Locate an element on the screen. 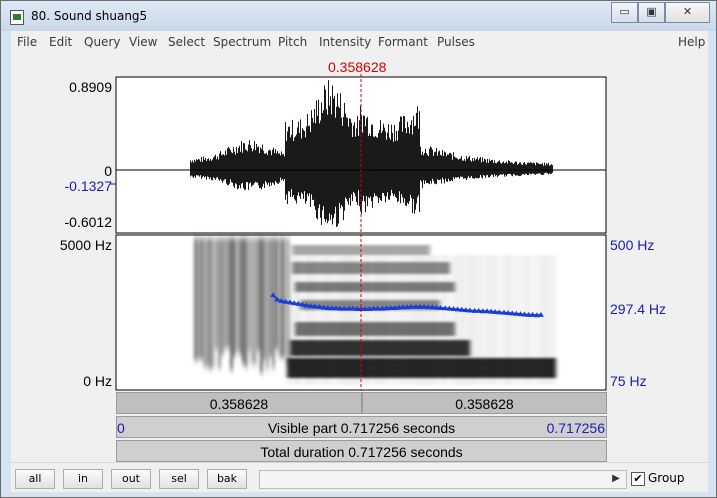 This screenshot has height=498, width=717. menu-pitch: Pitch is located at coordinates (292, 42).